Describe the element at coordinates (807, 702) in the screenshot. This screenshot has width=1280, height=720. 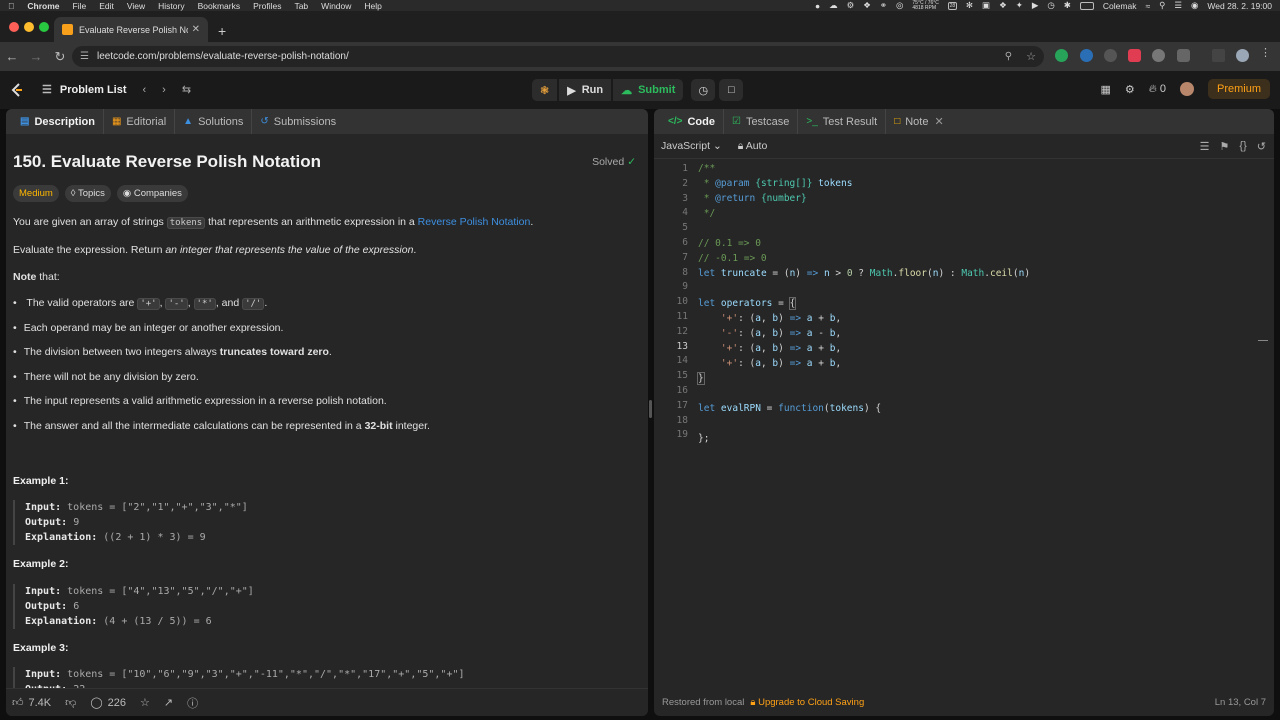
I see `upgrade-cloud-link: 🔒︎ Upgrade to Cloud Saving` at that location.